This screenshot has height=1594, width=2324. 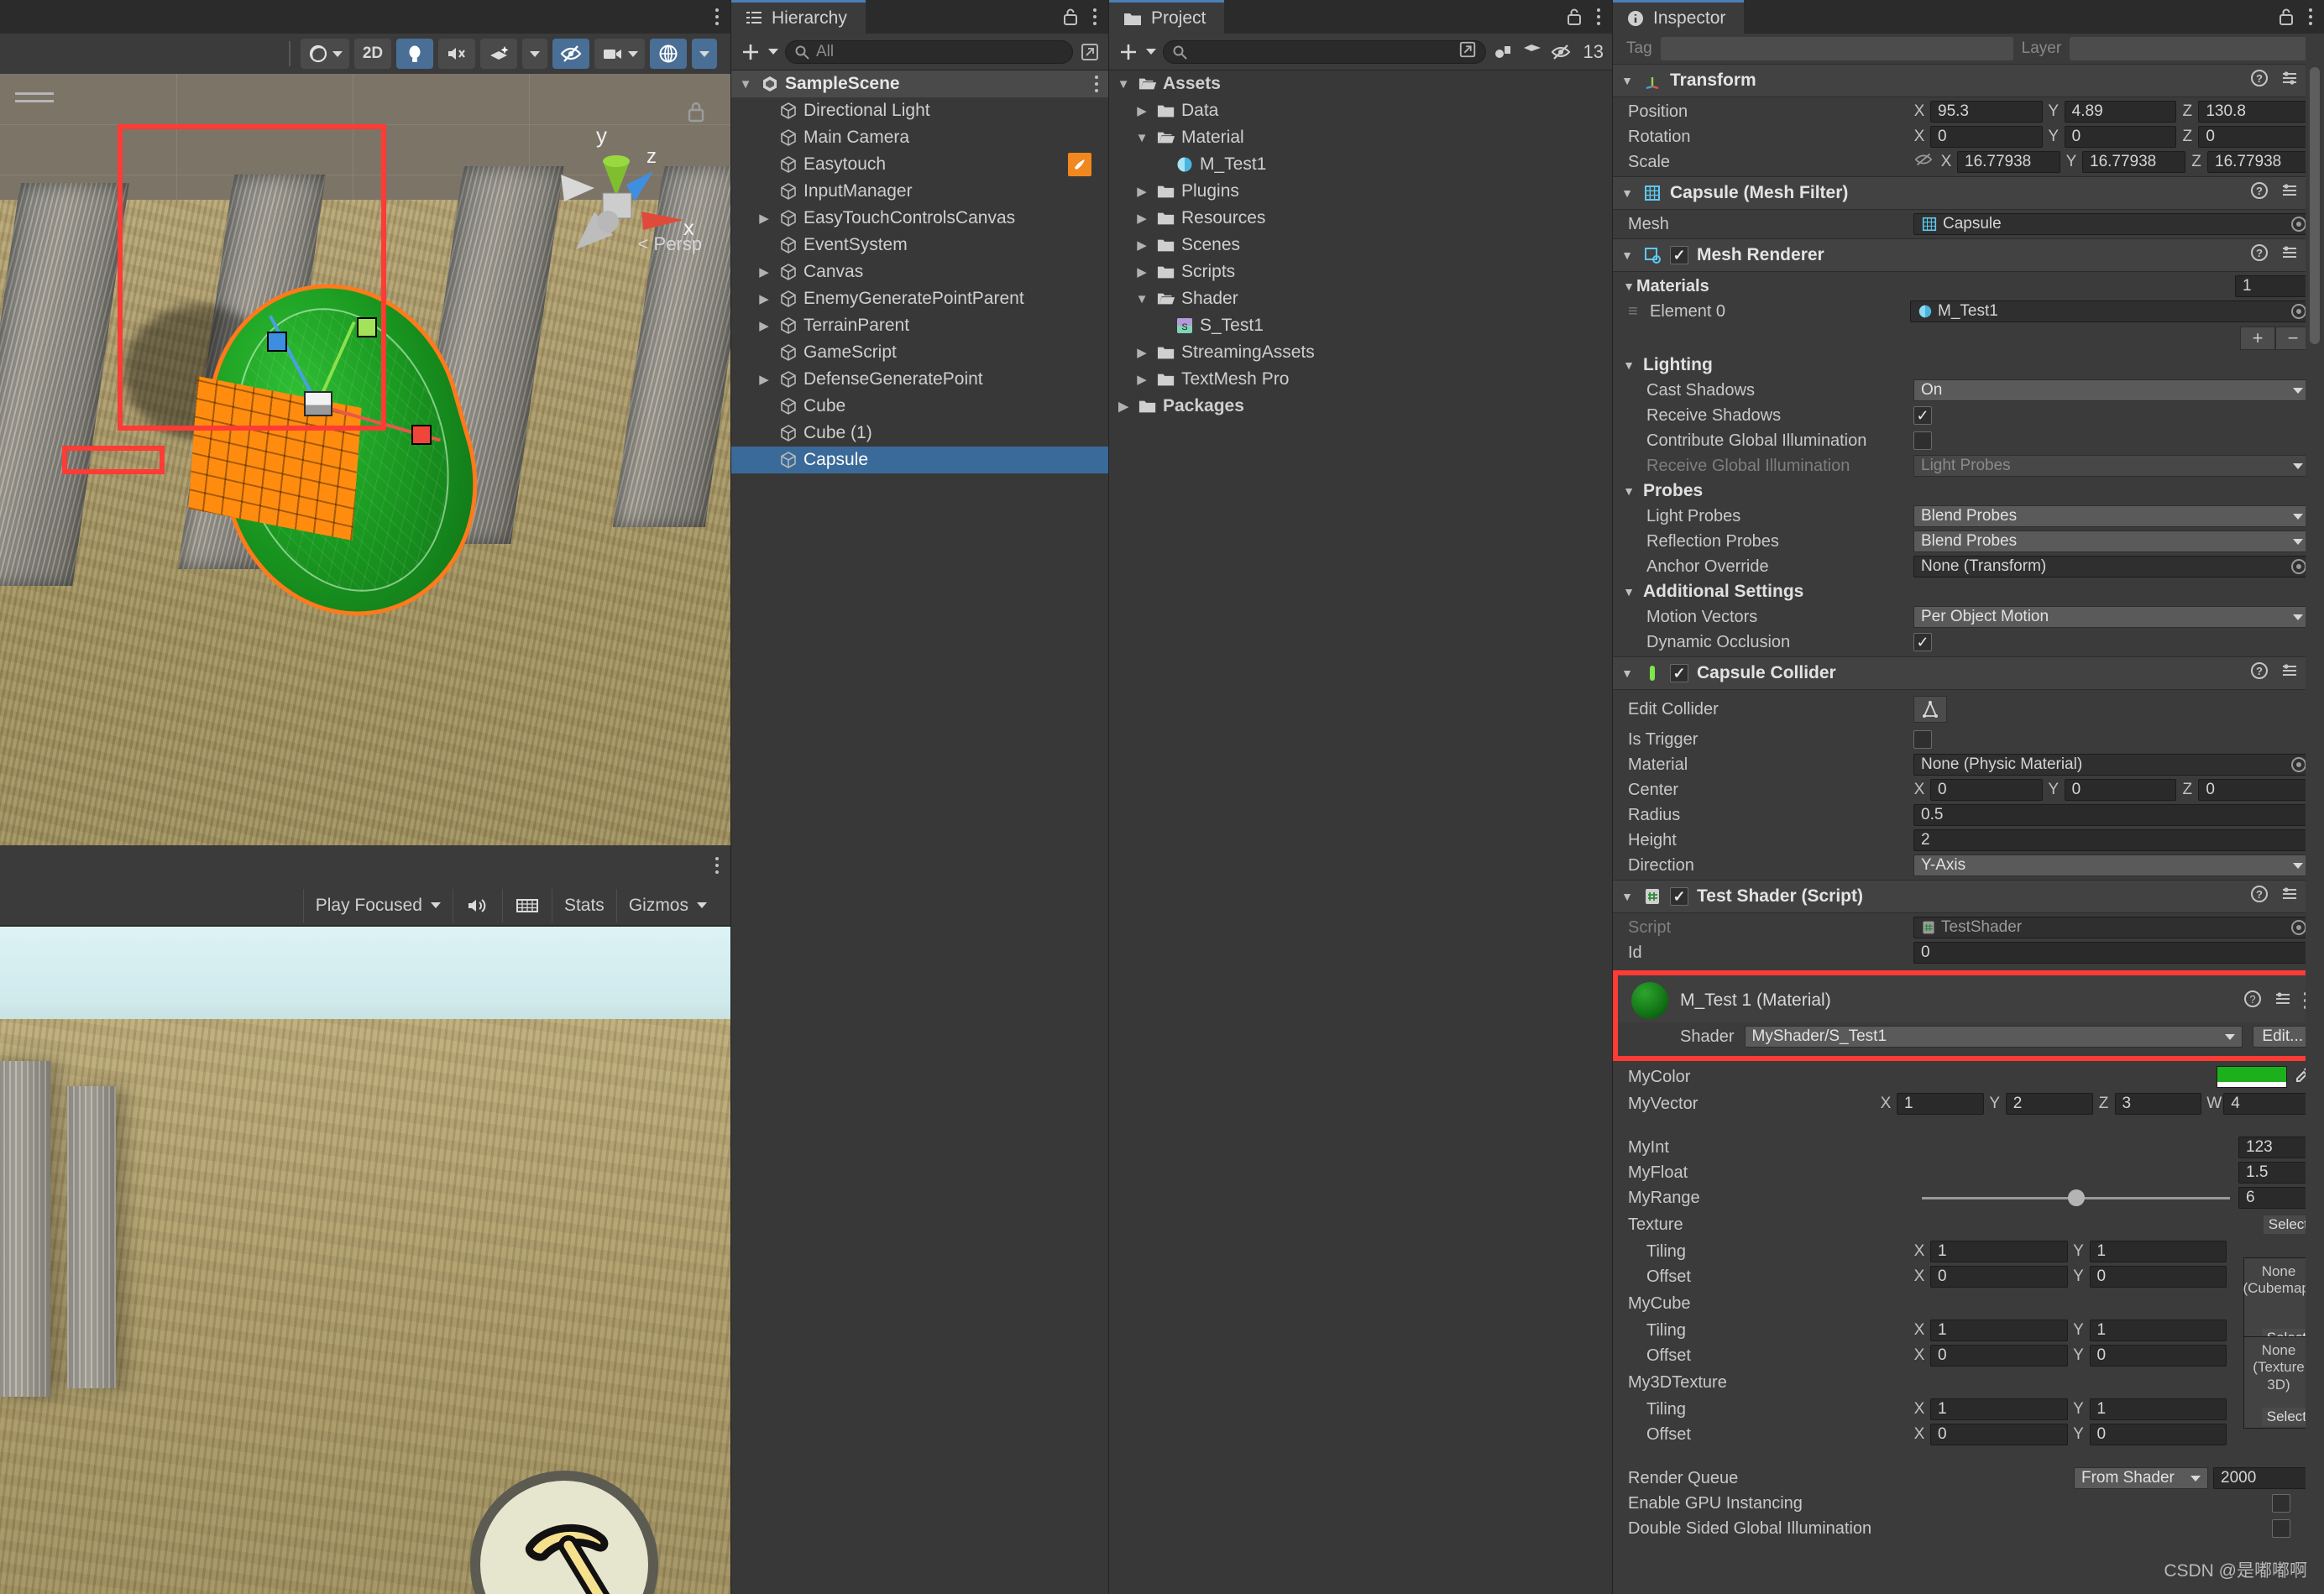 I want to click on hidden-eye-icon, so click(x=1562, y=52).